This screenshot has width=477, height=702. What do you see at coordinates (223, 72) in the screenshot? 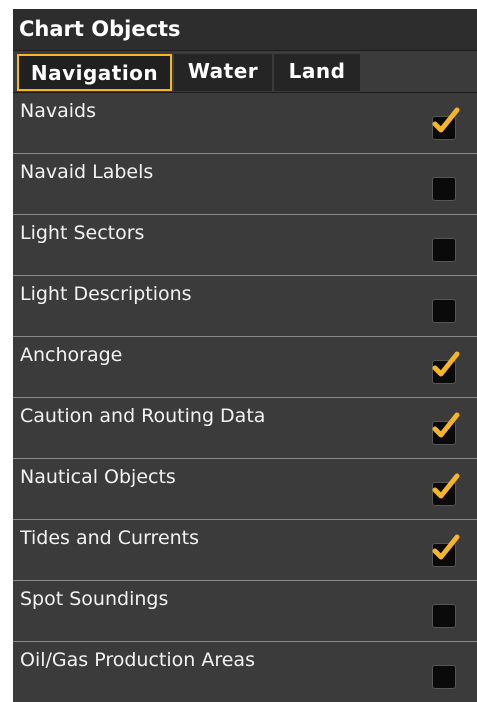
I see `tab-water: Water` at bounding box center [223, 72].